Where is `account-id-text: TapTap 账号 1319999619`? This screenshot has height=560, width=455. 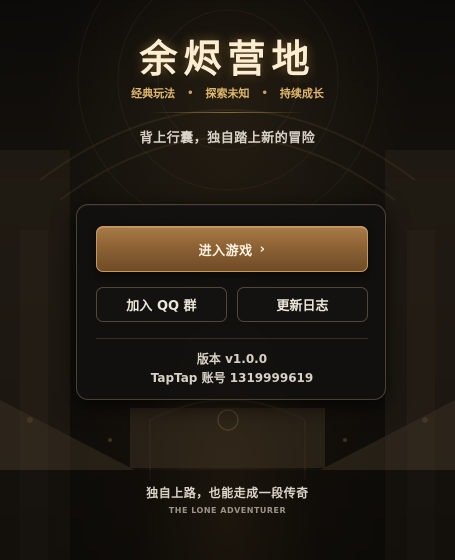 account-id-text: TapTap 账号 1319999619 is located at coordinates (232, 378).